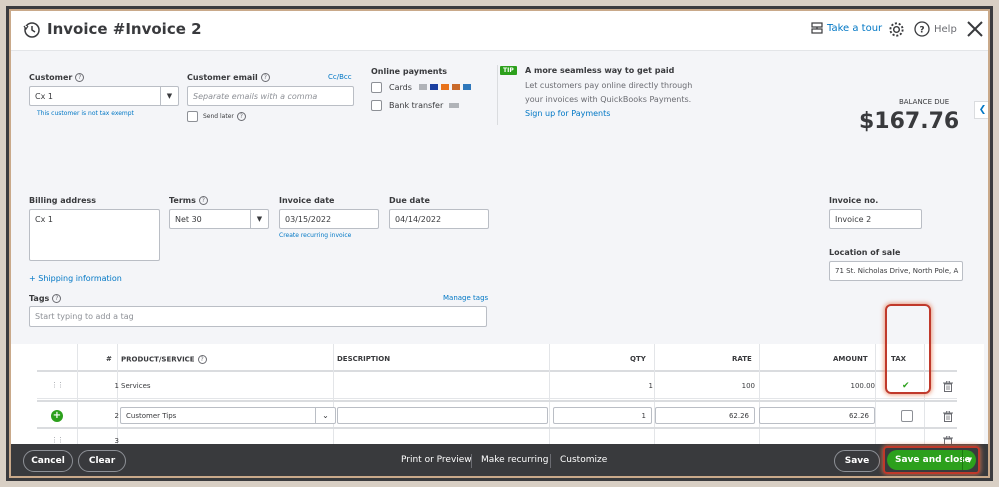 The height and width of the screenshot is (487, 999). I want to click on billing-address-input: Cx 1, so click(94, 235).